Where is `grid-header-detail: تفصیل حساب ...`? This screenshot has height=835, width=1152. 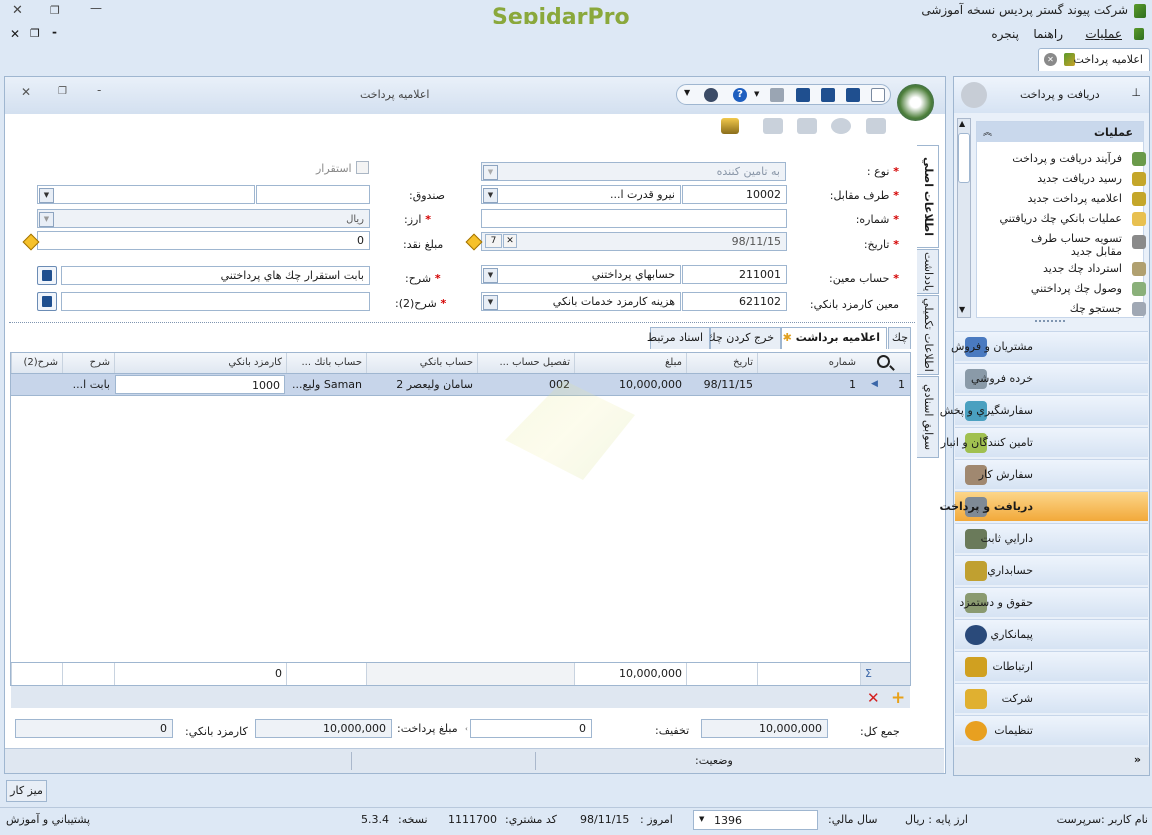
grid-header-detail: تفصیل حساب ... is located at coordinates (525, 363).